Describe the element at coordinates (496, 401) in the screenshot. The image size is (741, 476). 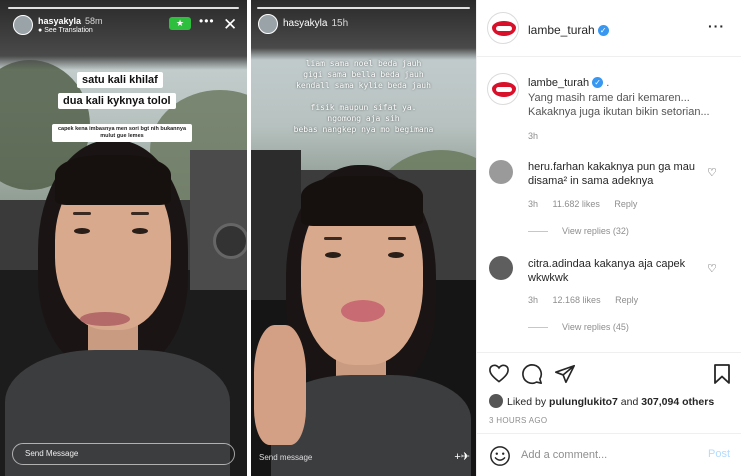
I see `liker-avatar` at that location.